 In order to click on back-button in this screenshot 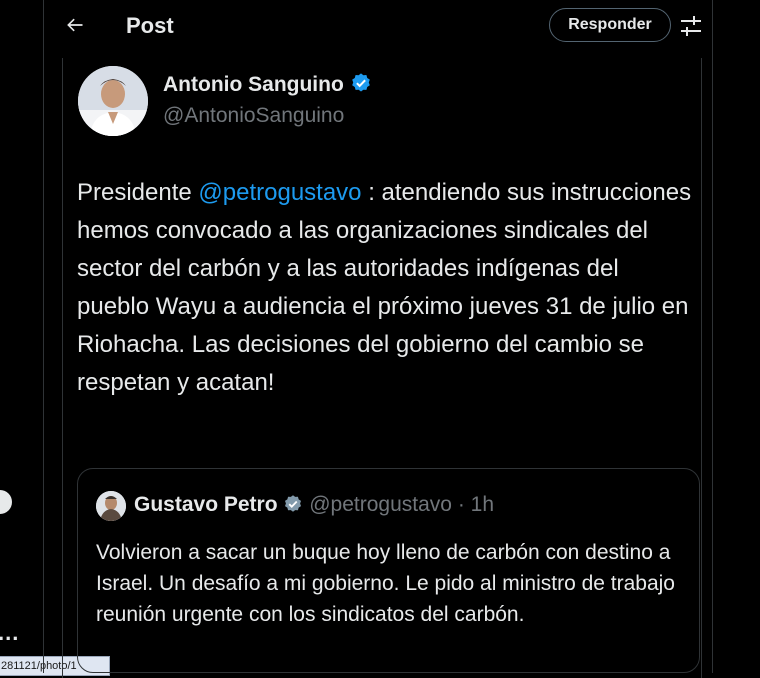, I will do `click(75, 25)`.